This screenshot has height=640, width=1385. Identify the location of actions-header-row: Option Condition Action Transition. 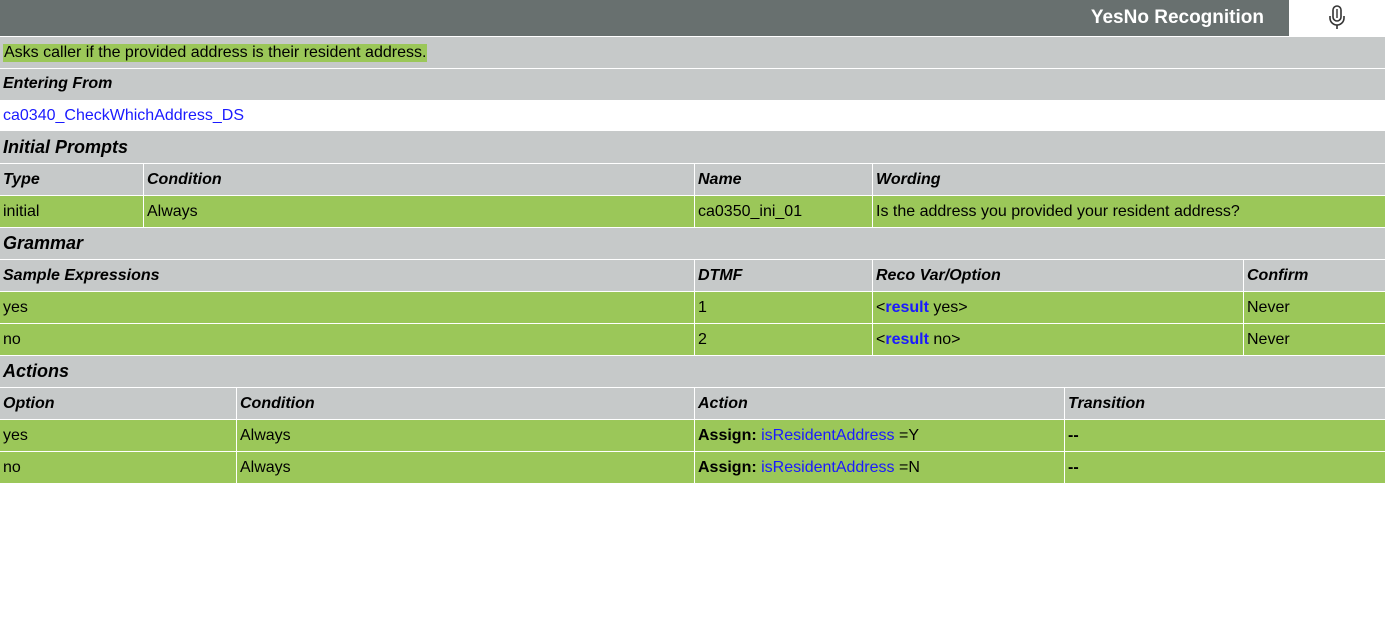
(692, 403).